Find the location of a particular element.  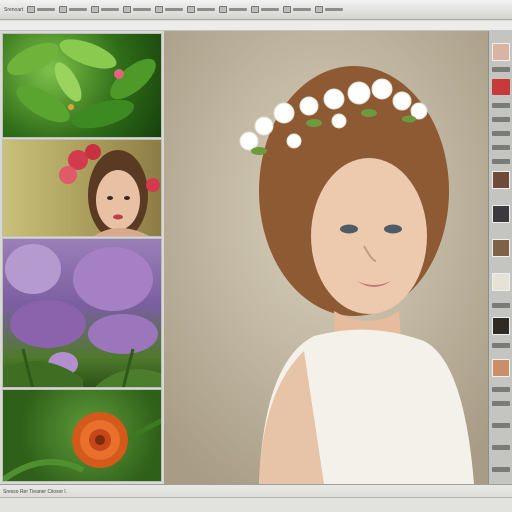

woman-with-flowers-photo-icon is located at coordinates (109, 190).